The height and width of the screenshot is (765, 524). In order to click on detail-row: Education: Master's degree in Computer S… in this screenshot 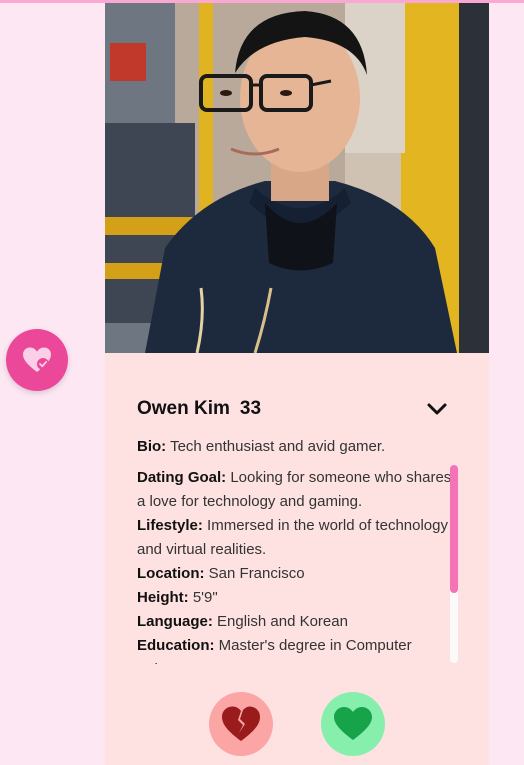, I will do `click(298, 649)`.